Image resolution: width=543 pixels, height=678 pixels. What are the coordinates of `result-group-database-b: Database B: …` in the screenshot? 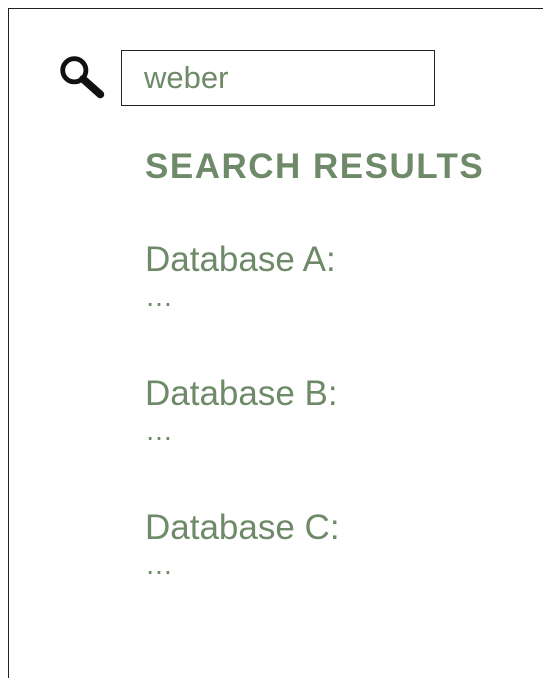 It's located at (241, 409).